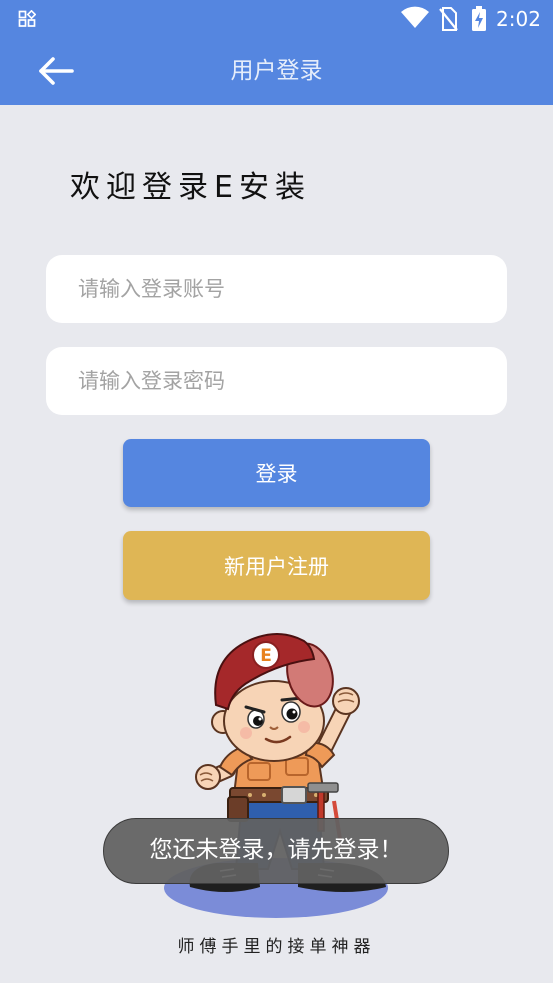 The image size is (553, 983). I want to click on login-button: 登录, so click(276, 473).